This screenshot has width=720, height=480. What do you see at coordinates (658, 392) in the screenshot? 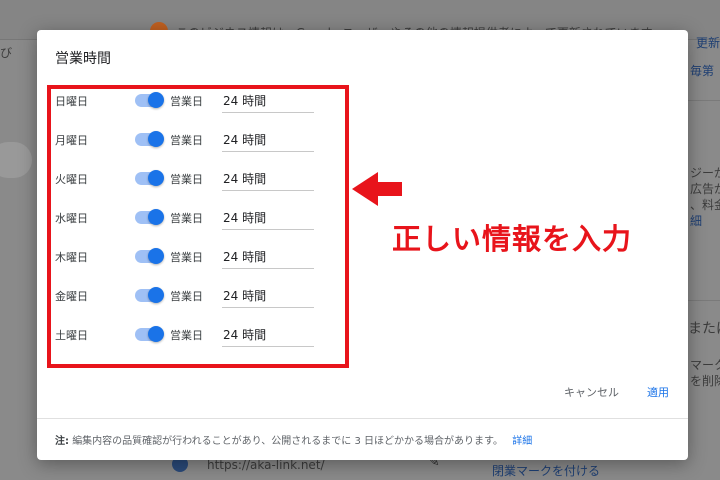
I see `apply-button: 適用` at bounding box center [658, 392].